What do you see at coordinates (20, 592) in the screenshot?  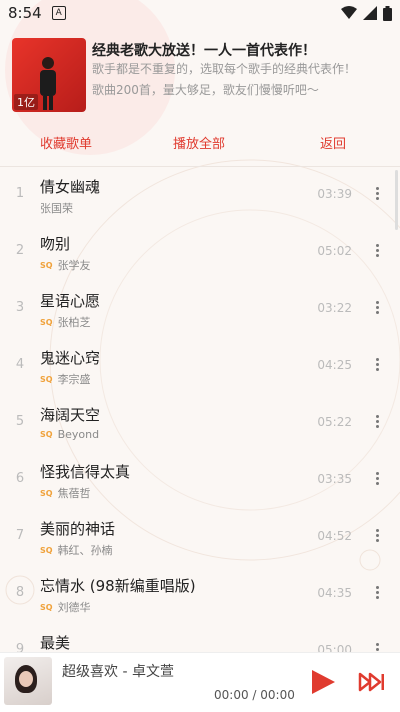 I see `song-index: 8` at bounding box center [20, 592].